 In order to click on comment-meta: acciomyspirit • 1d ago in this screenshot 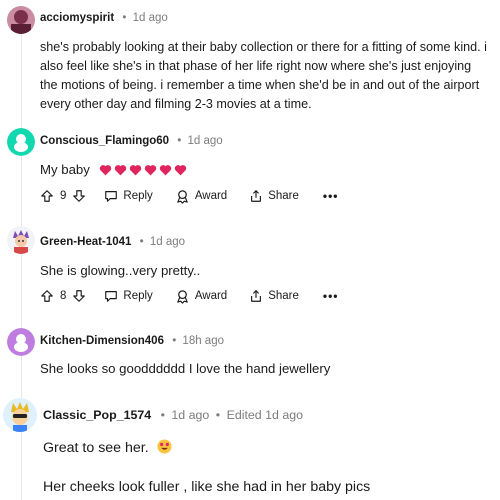, I will do `click(104, 20)`.